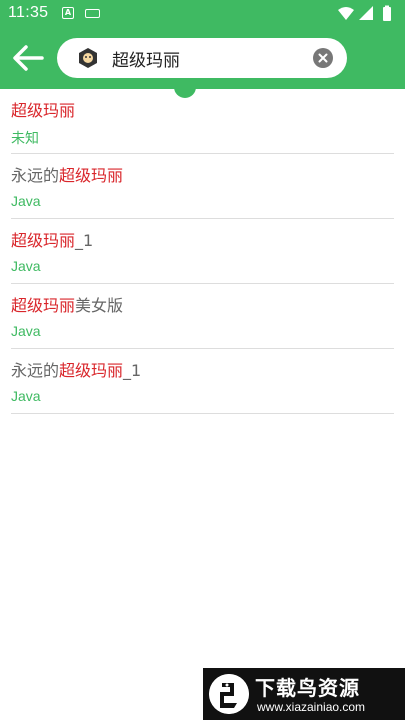  What do you see at coordinates (92, 13) in the screenshot?
I see `keyboard-icon` at bounding box center [92, 13].